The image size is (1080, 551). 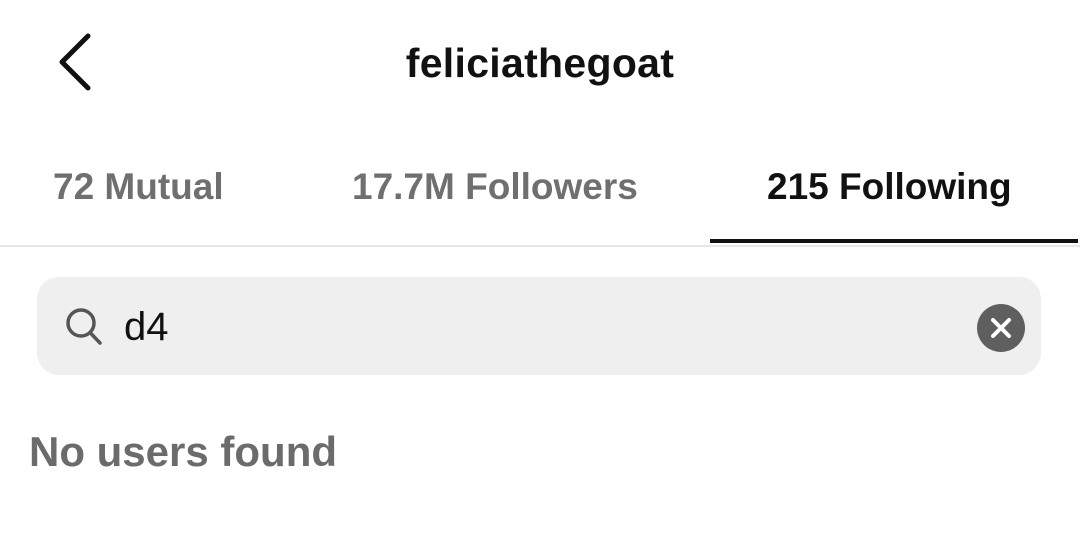 I want to click on tab-followers: 17.7M Followers, so click(x=495, y=187).